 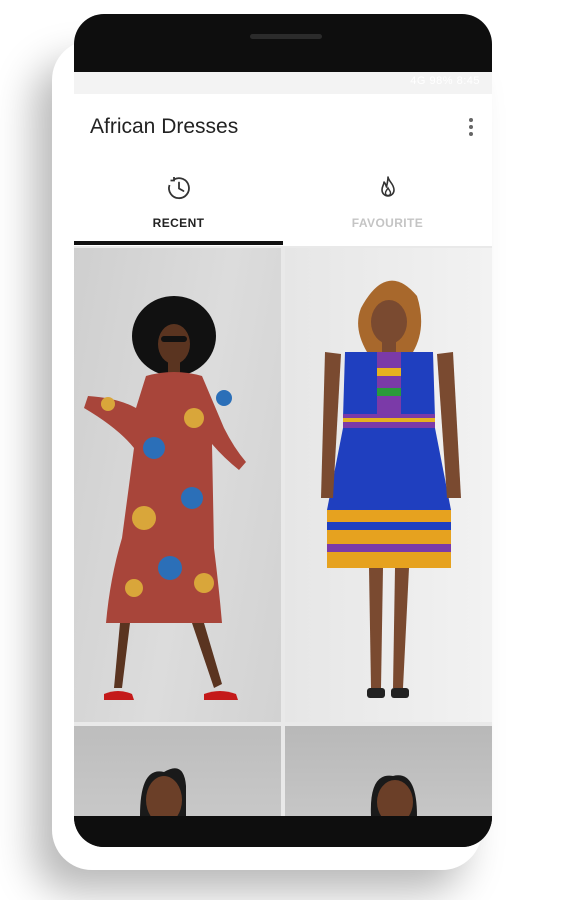 I want to click on tab-bar: RECENT FAVOURITE, so click(x=283, y=200).